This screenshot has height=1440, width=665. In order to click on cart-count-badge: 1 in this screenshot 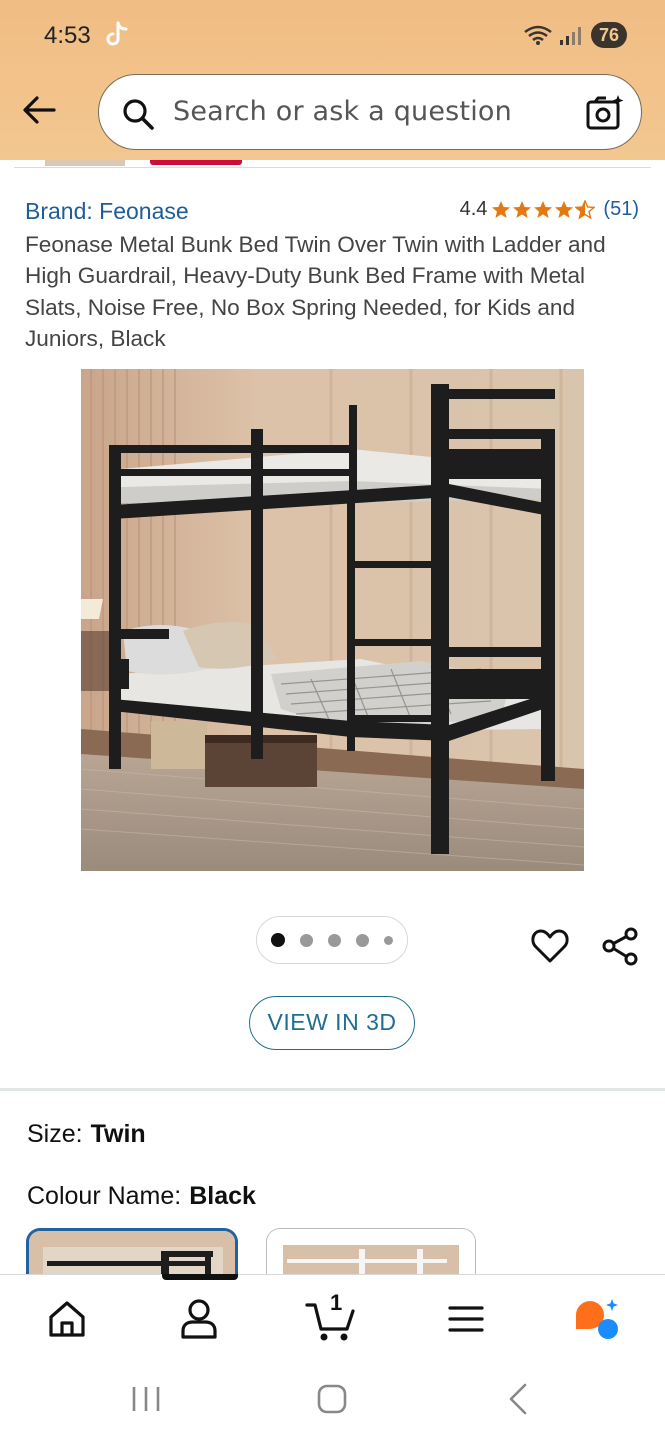, I will do `click(336, 1302)`.